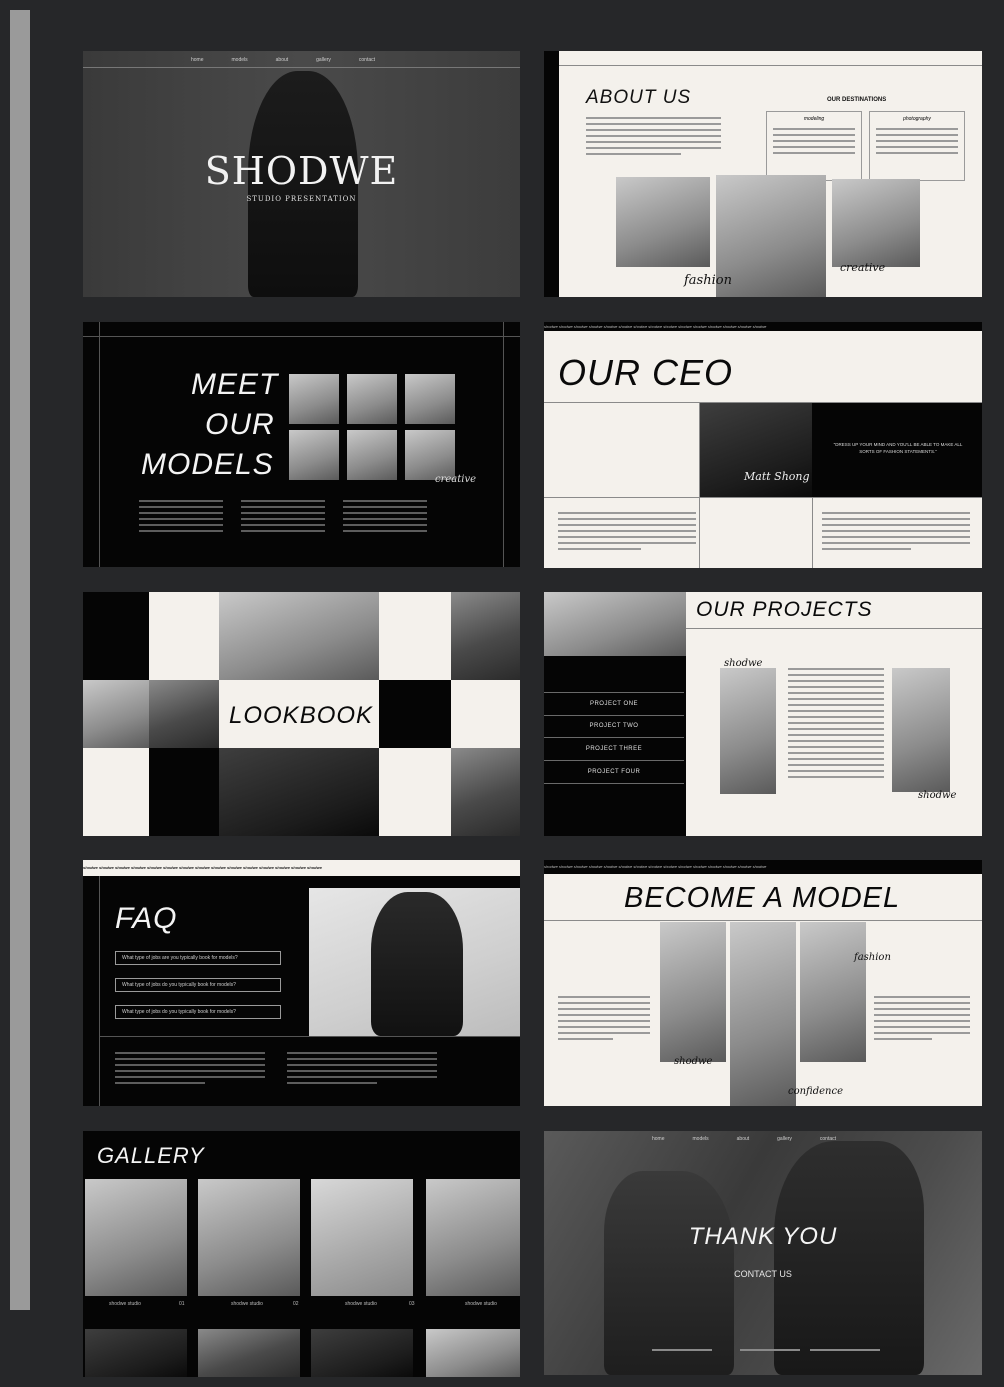 Image resolution: width=1004 pixels, height=1387 pixels. I want to click on projects-title: OUR PROJECTS, so click(784, 609).